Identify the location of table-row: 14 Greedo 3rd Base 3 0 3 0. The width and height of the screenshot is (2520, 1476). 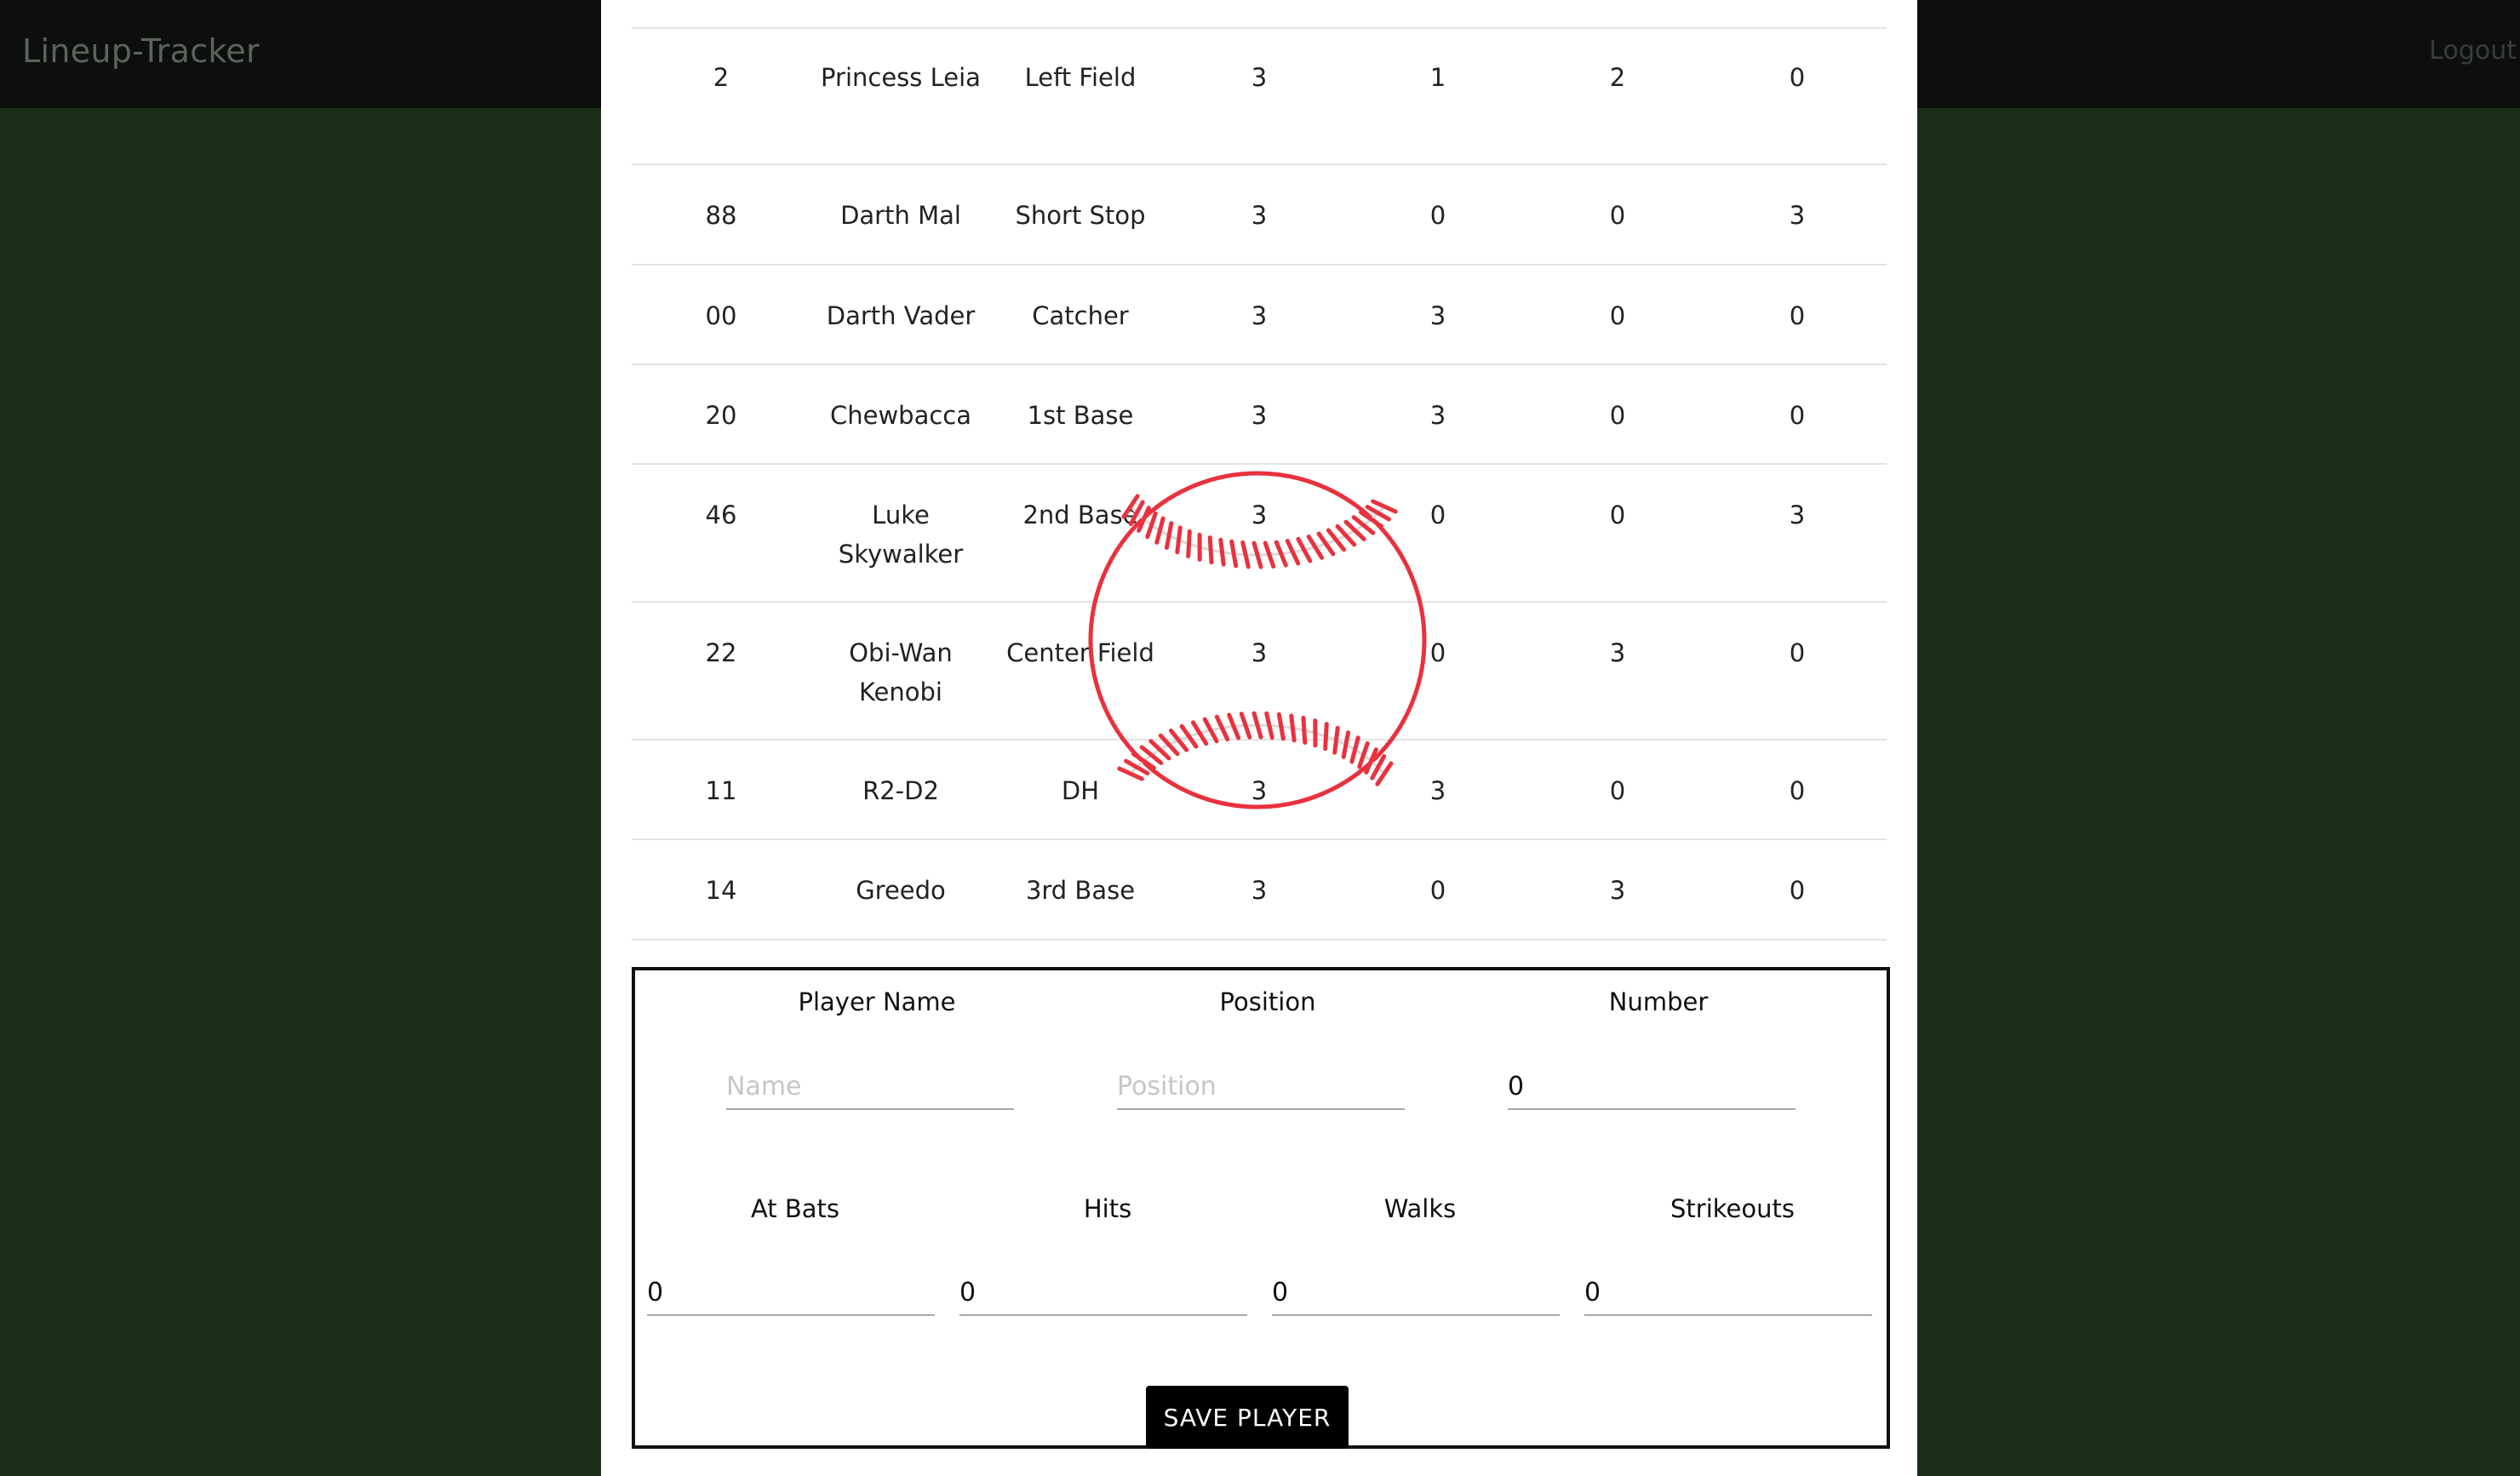
(1259, 891).